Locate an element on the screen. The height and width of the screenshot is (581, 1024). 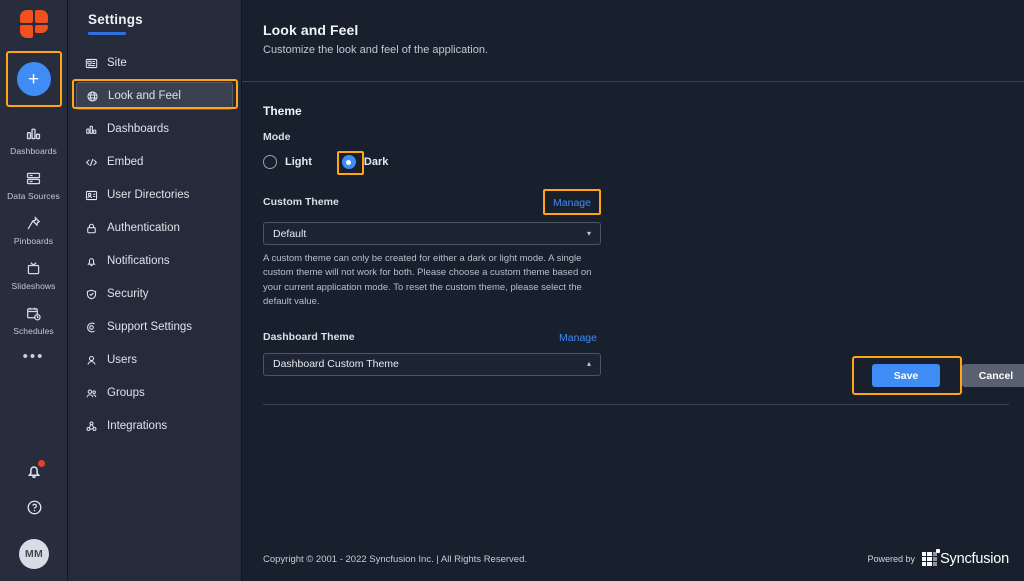
app-logo is located at coordinates (34, 24).